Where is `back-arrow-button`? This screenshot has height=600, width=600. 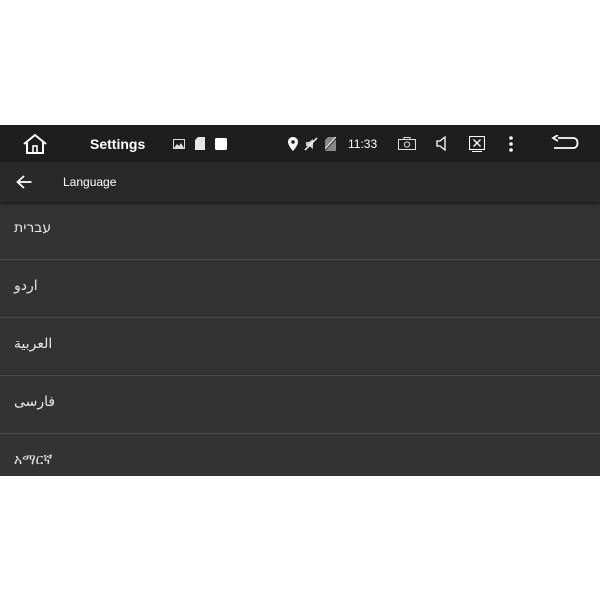
back-arrow-button is located at coordinates (24, 182).